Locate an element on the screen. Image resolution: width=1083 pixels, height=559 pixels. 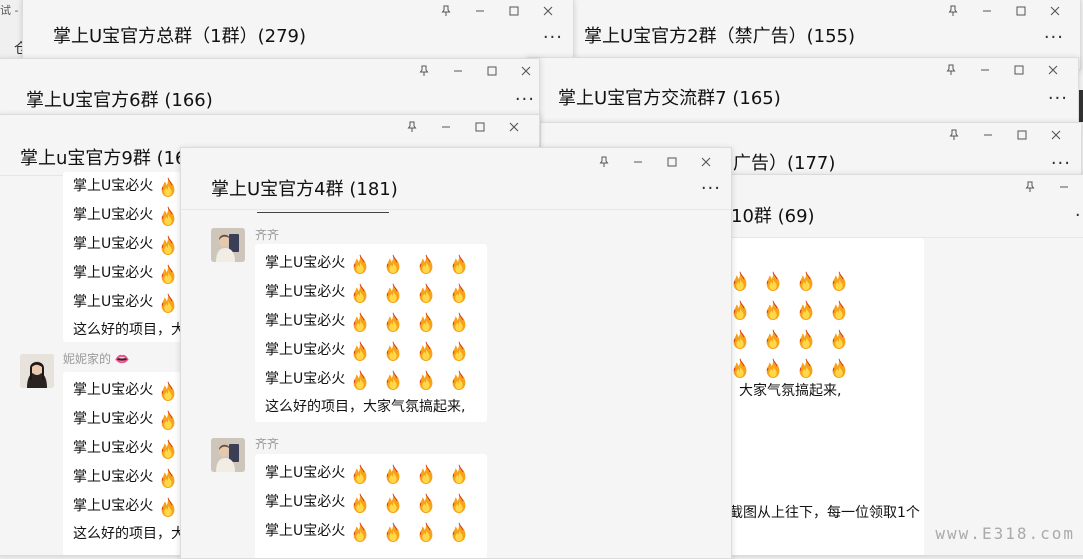
divider-line is located at coordinates (323, 212).